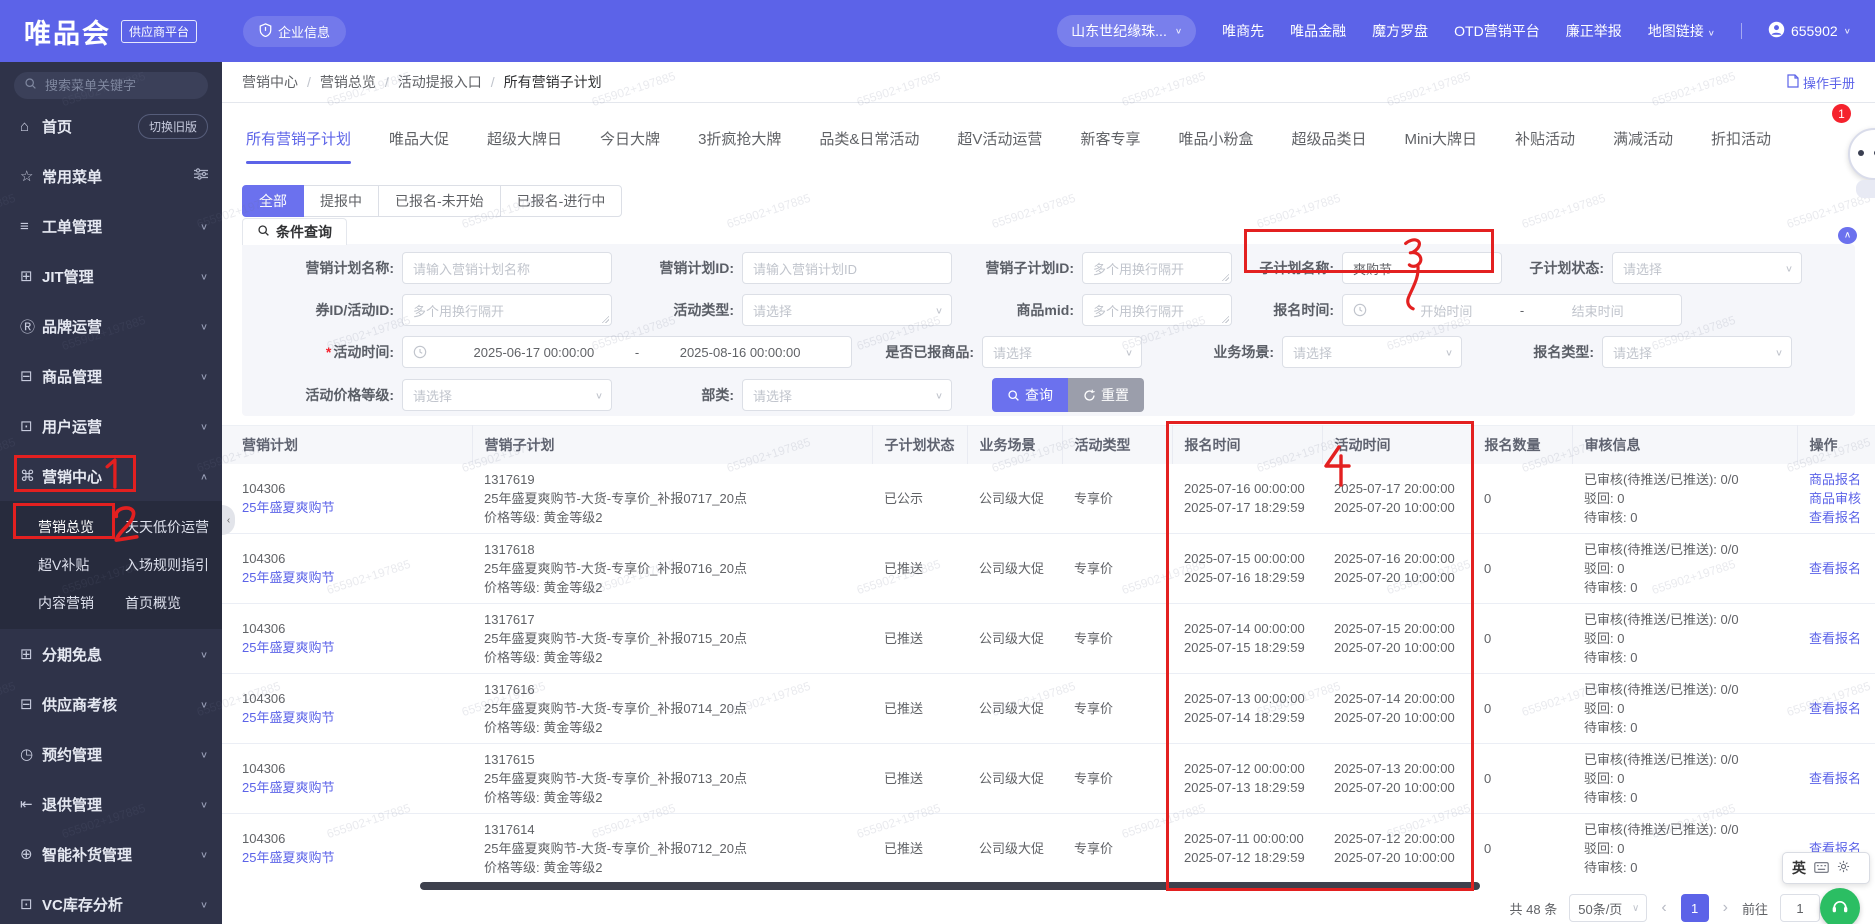  Describe the element at coordinates (55, 565) in the screenshot. I see `submenu-item-超V补贴: 超V补贴` at that location.